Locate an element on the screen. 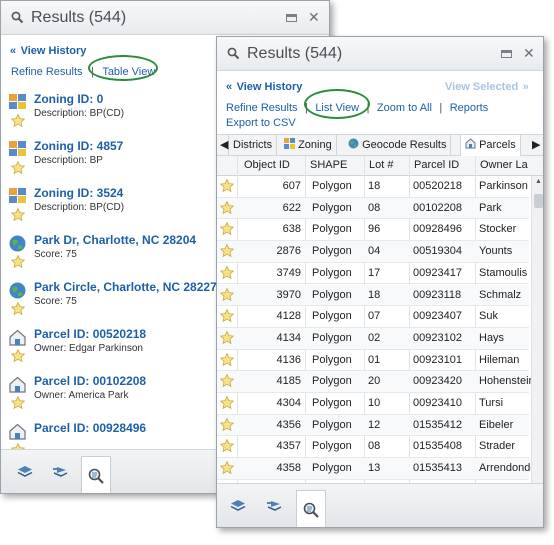  list-item-title: Park Dr, Charlotte, NC 28204 is located at coordinates (115, 240).